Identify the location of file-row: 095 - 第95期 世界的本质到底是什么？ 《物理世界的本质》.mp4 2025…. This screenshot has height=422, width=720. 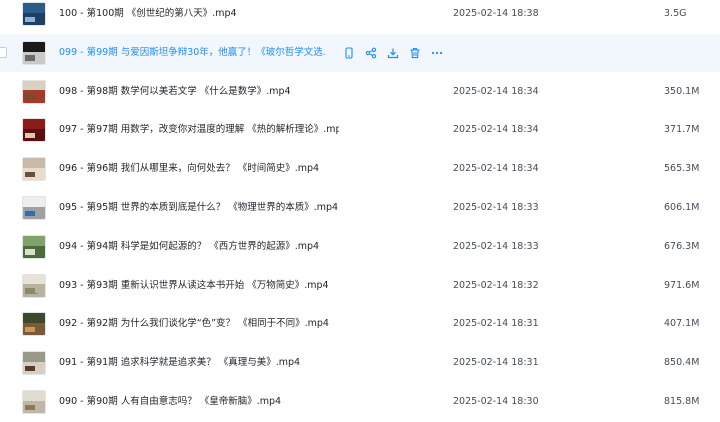
(360, 208).